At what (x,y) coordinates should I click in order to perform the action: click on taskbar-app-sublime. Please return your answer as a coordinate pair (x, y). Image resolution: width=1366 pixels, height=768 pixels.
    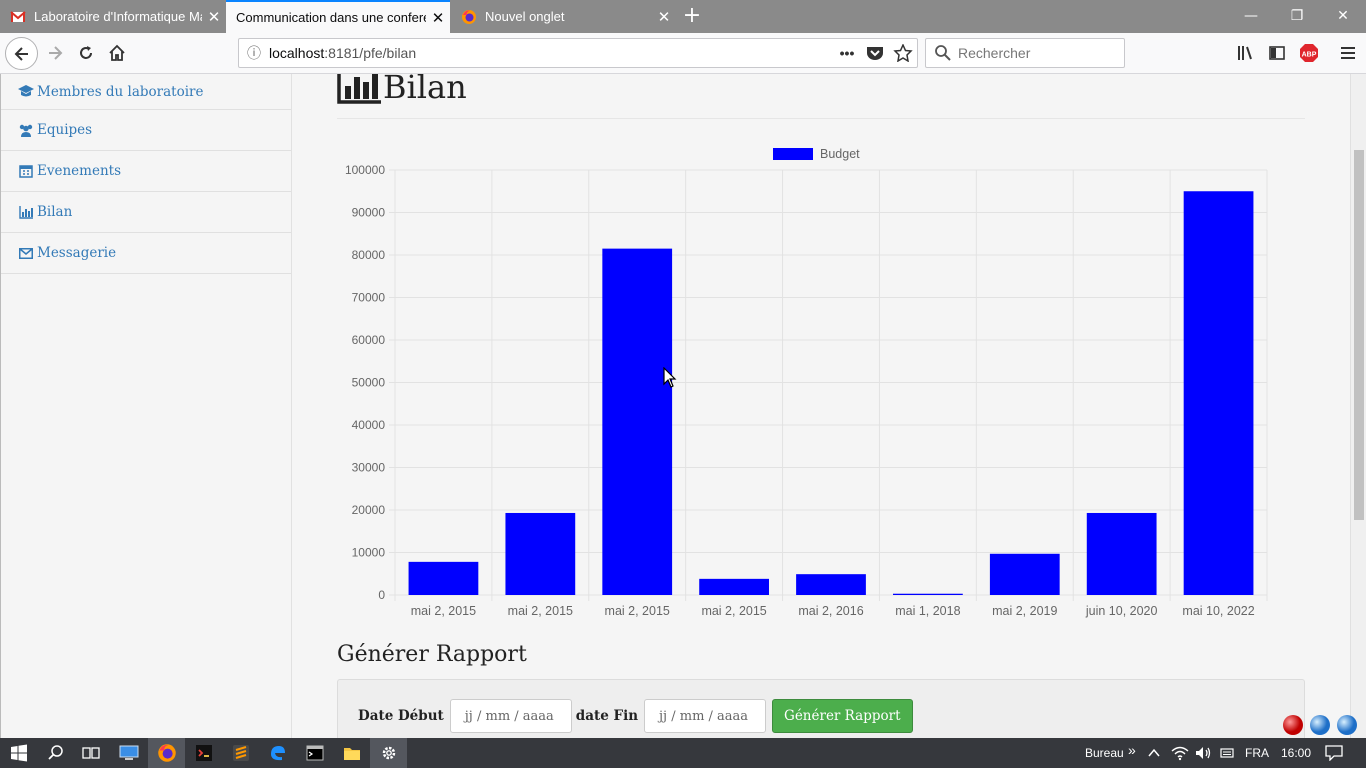
    Looking at the image, I should click on (240, 753).